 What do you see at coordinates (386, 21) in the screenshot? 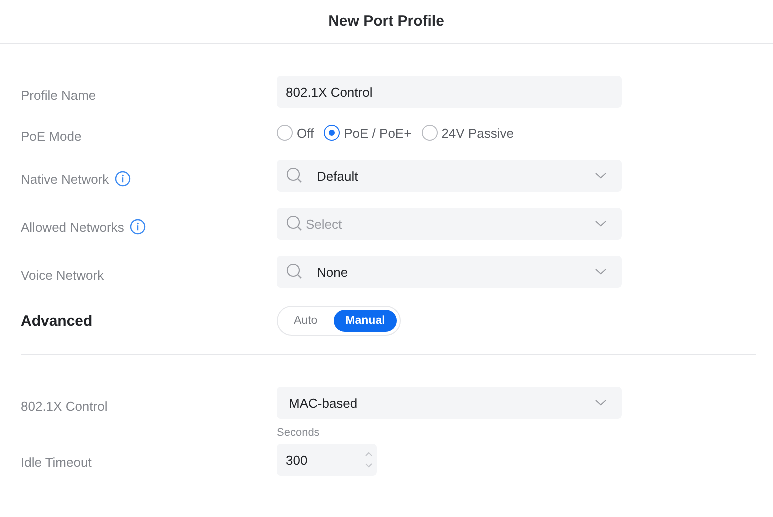
I see `dialog-title: New Port Profile` at bounding box center [386, 21].